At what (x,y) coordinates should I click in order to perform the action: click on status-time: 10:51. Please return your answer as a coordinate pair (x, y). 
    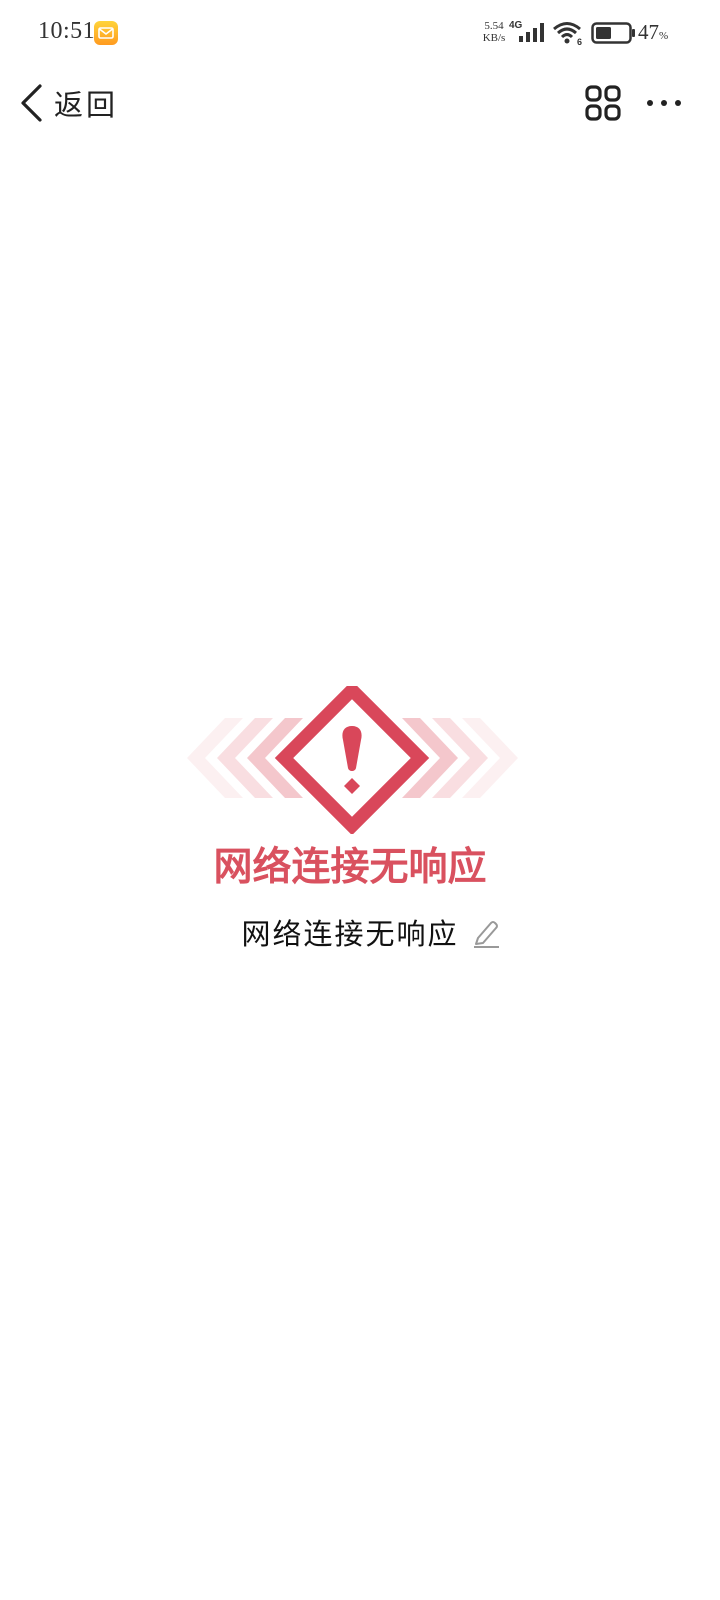
    Looking at the image, I should click on (67, 31).